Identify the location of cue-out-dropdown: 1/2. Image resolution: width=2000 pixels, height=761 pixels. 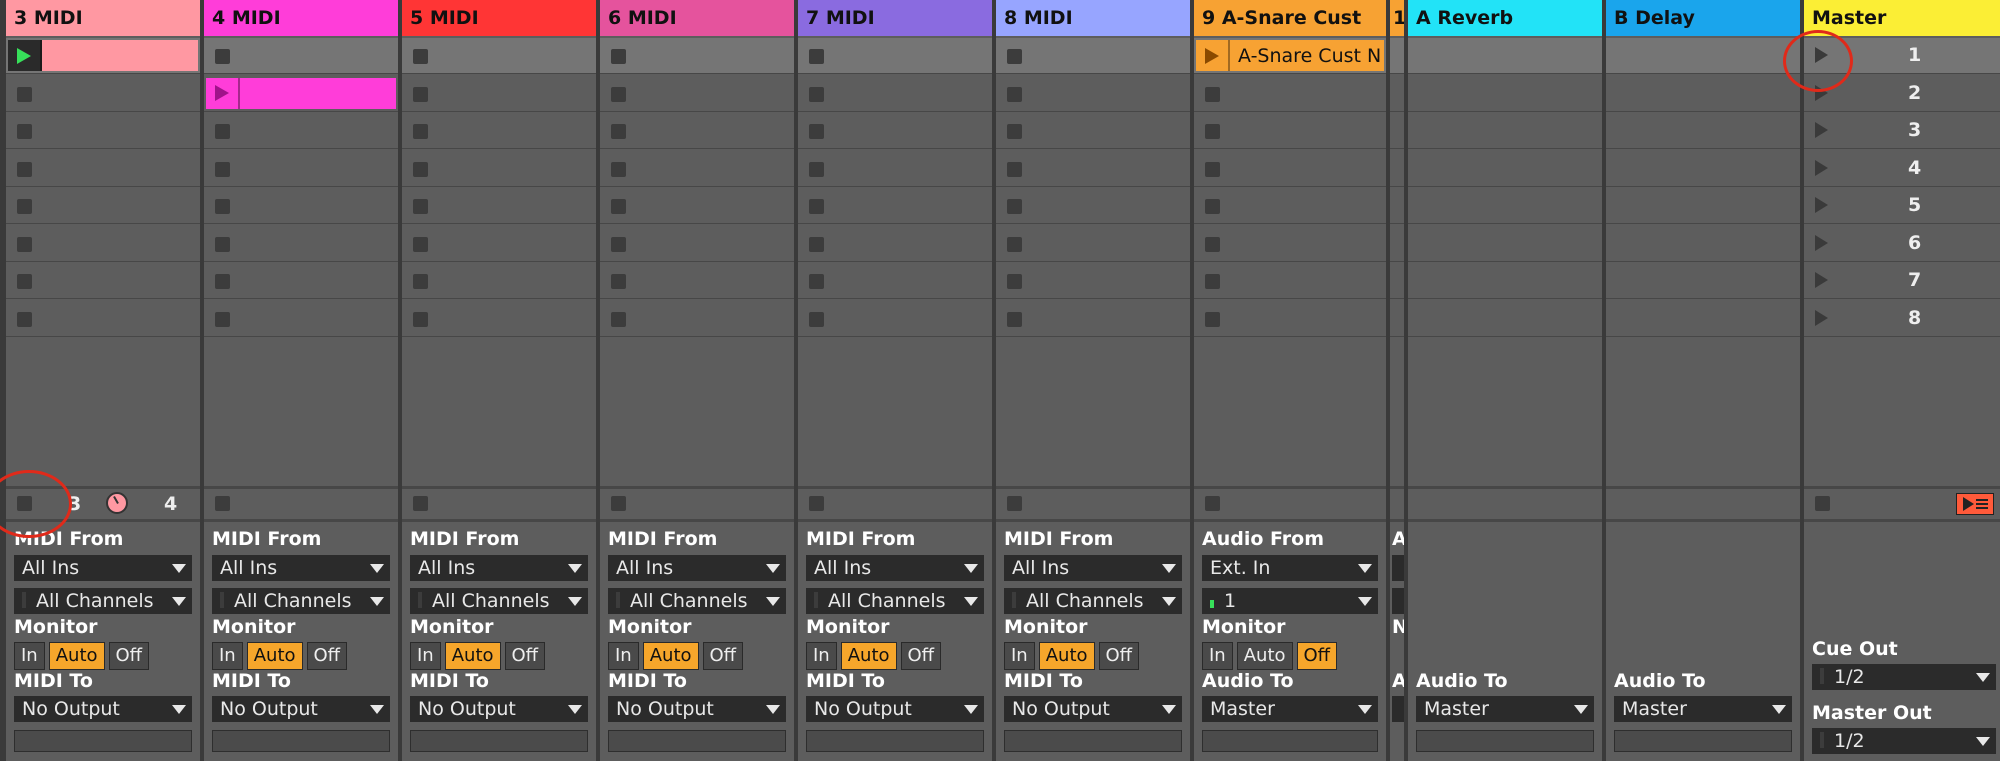
(1904, 677).